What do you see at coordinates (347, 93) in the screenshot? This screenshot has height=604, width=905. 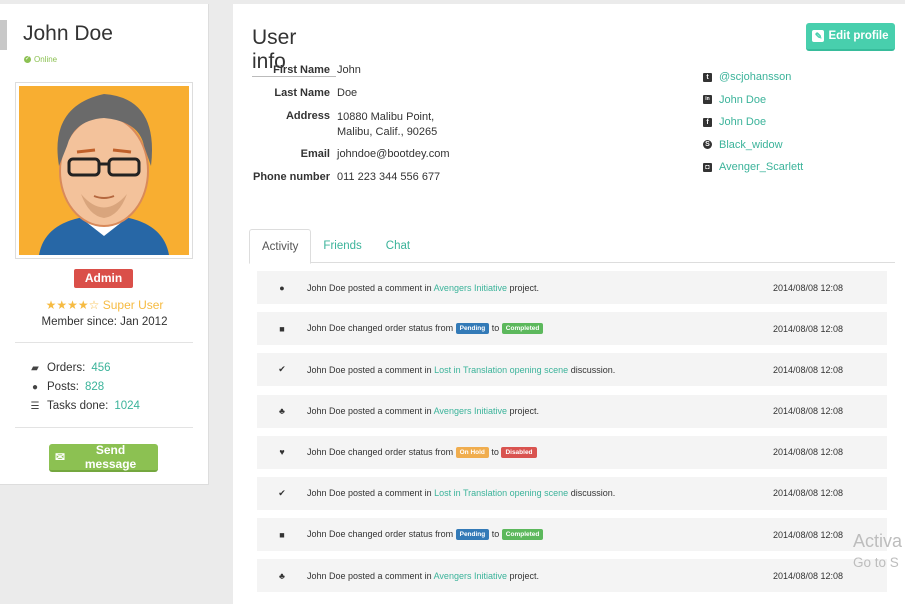 I see `field-value: Doe` at bounding box center [347, 93].